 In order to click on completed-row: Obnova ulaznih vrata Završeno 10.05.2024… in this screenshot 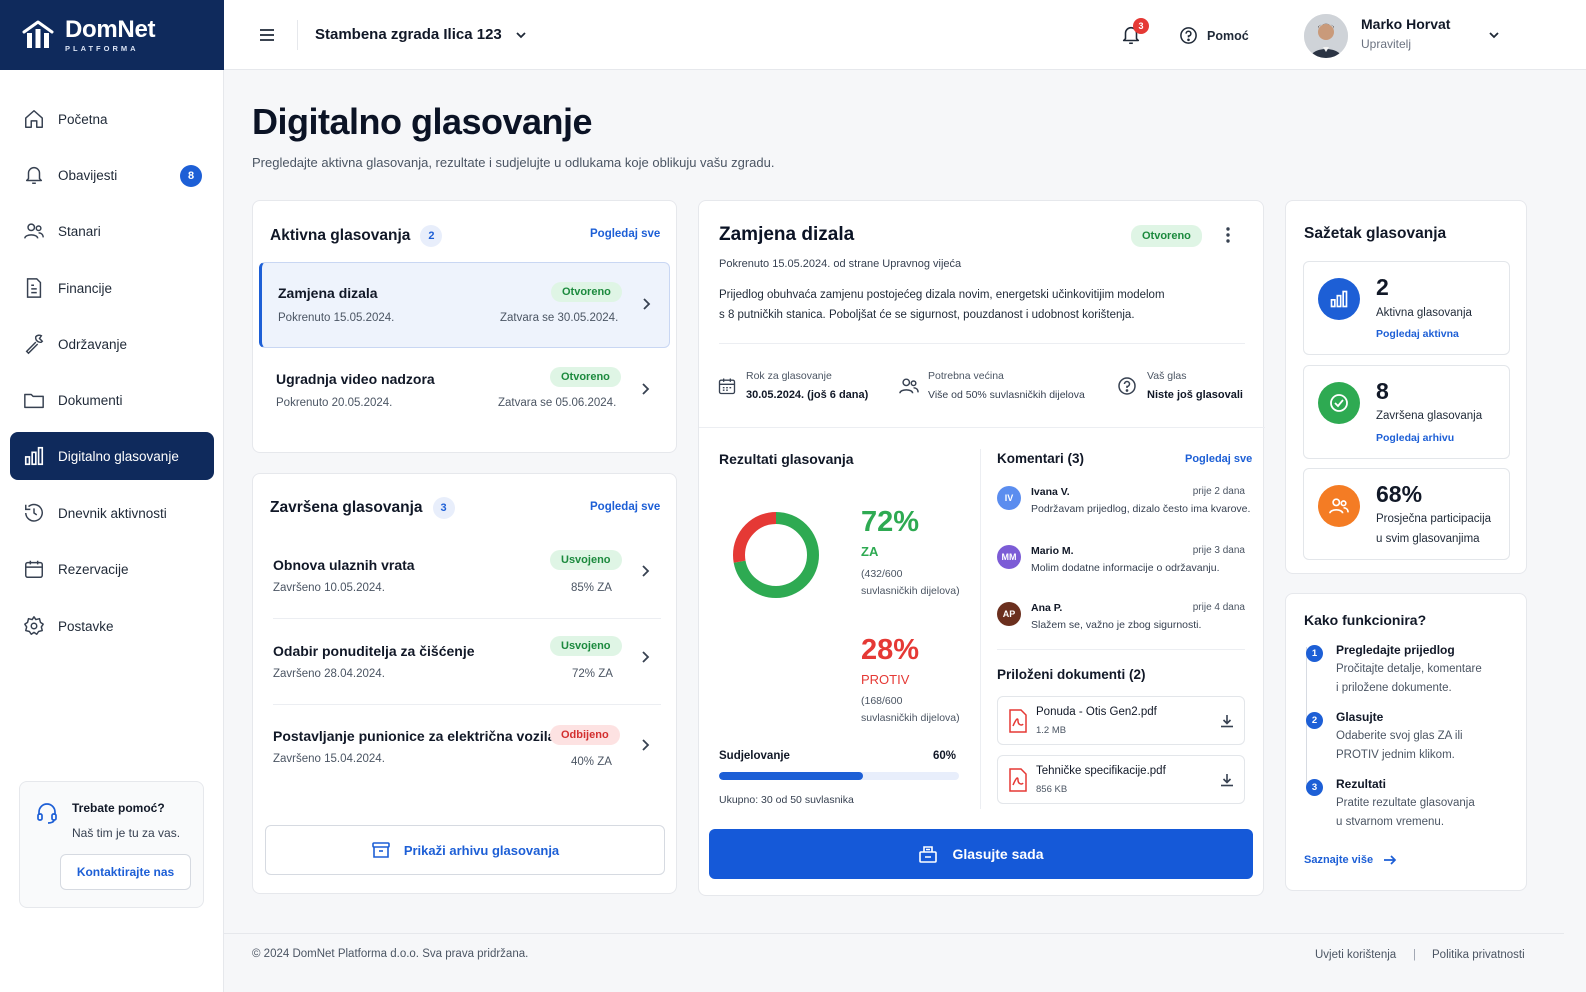, I will do `click(467, 576)`.